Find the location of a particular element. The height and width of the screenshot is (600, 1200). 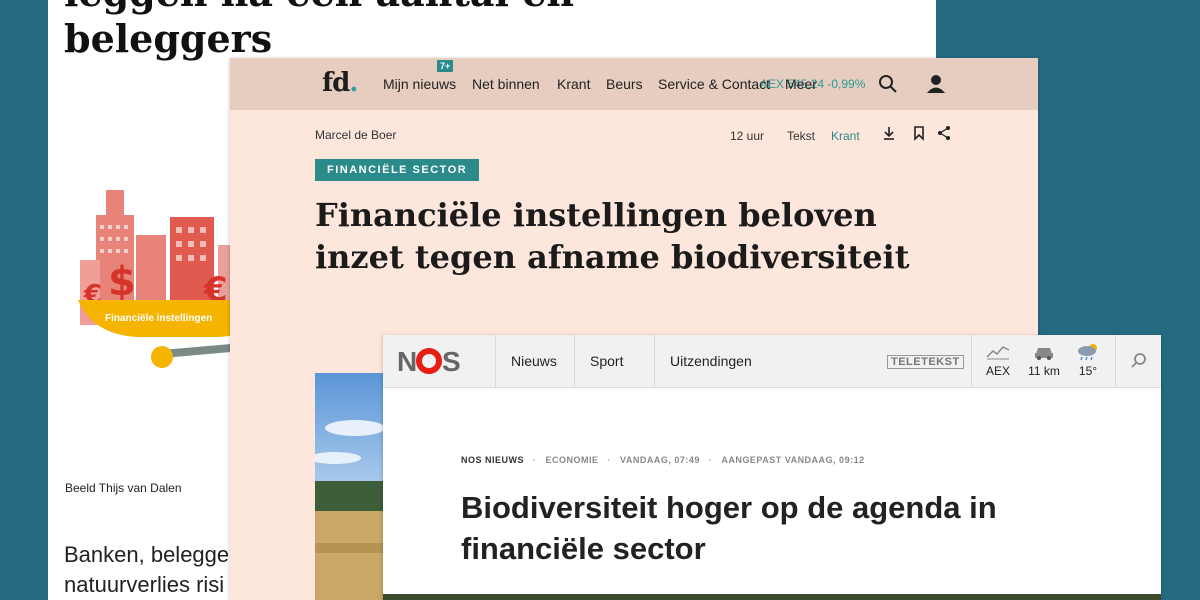

nos-logo: N S is located at coordinates (432, 361).